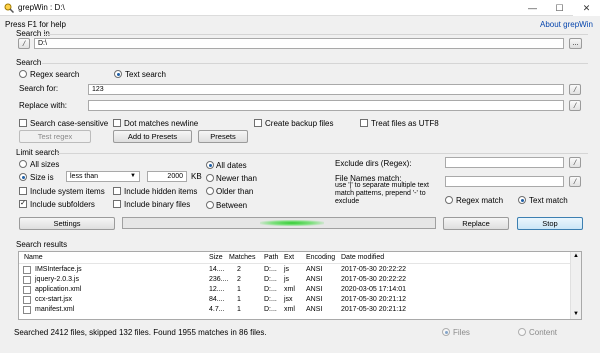  Describe the element at coordinates (559, 8) in the screenshot. I see `maximize-button: ☐` at that location.